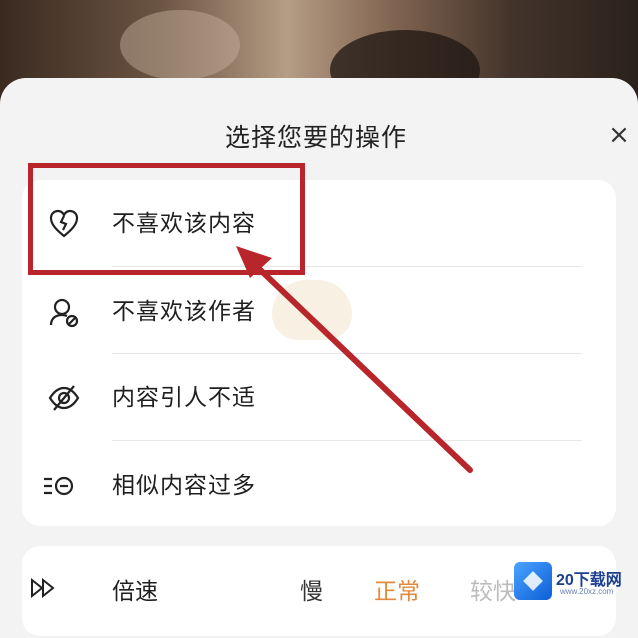 The height and width of the screenshot is (638, 638). Describe the element at coordinates (319, 397) in the screenshot. I see `option-content-uncomfortable: 内容引人不适` at that location.